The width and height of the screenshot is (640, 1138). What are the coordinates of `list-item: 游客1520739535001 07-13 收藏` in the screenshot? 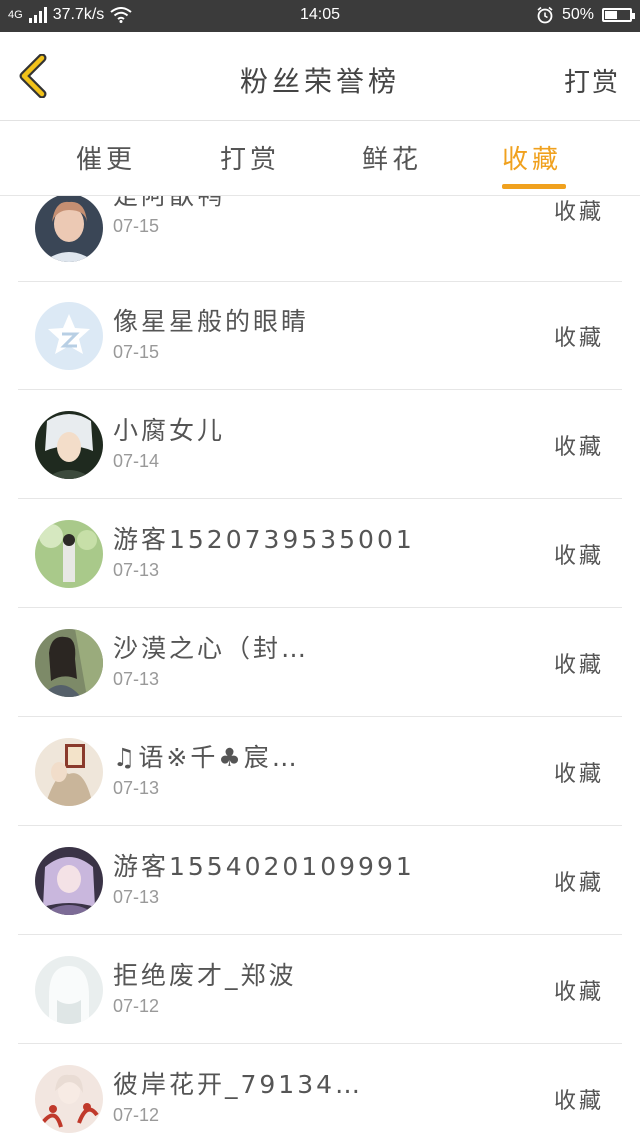 It's located at (320, 554).